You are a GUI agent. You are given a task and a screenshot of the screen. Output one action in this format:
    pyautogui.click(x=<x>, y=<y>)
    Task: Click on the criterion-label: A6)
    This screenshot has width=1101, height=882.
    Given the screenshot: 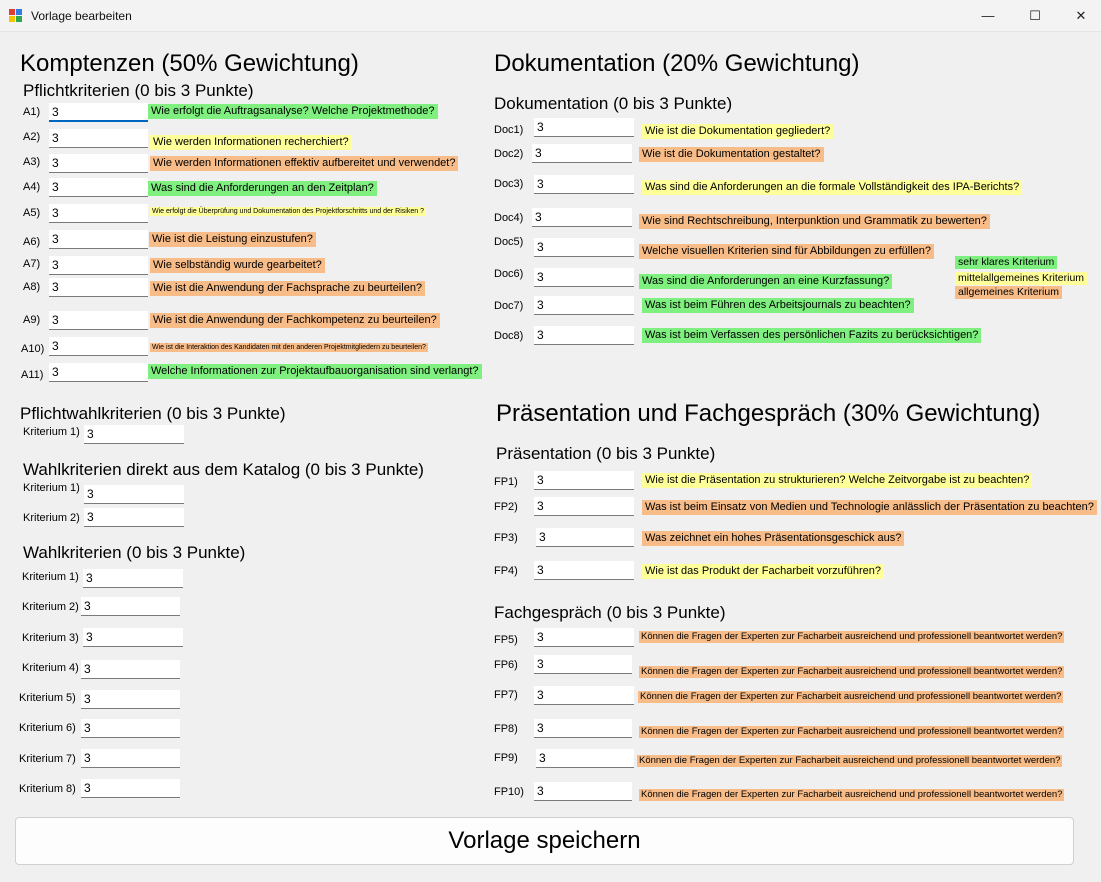 What is the action you would take?
    pyautogui.click(x=32, y=242)
    